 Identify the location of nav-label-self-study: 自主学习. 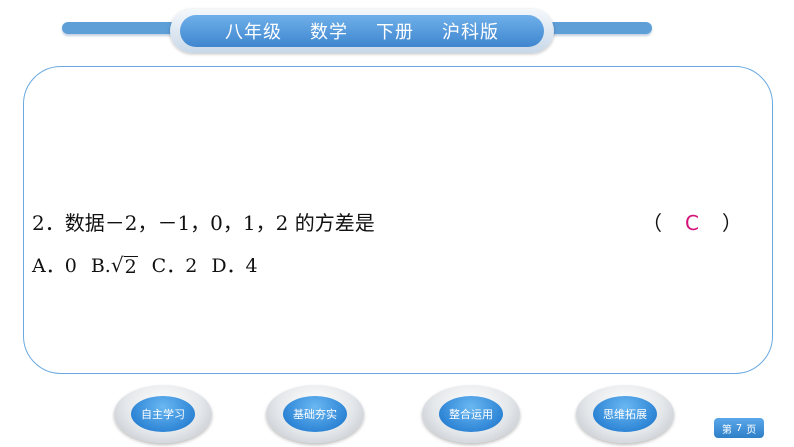
(163, 414).